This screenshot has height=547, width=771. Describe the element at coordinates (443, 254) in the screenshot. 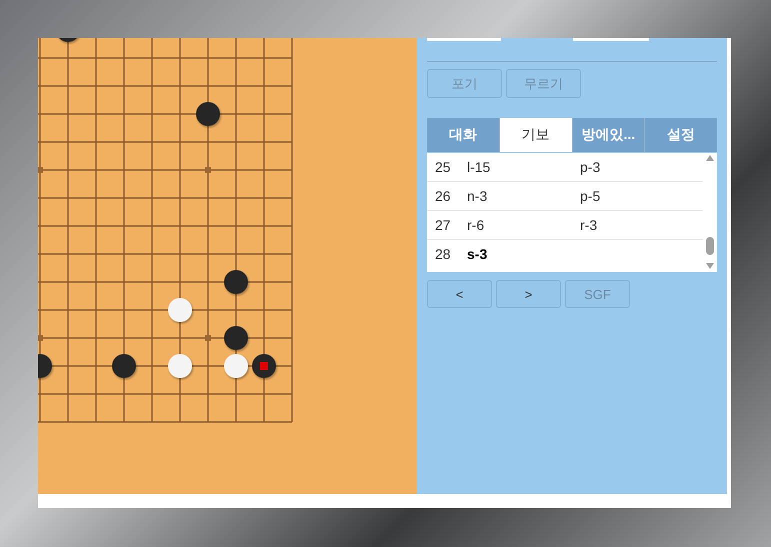

I see `move-number: 28` at that location.